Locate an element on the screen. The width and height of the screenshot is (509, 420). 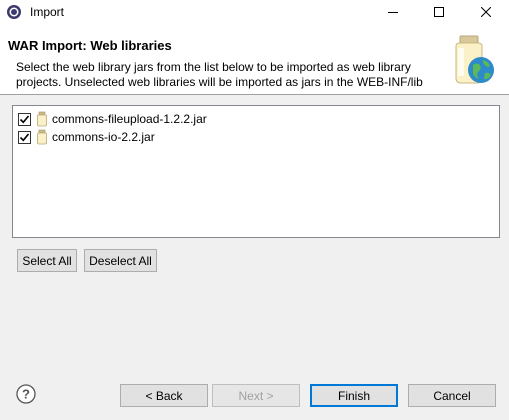
window-title: Import is located at coordinates (47, 12).